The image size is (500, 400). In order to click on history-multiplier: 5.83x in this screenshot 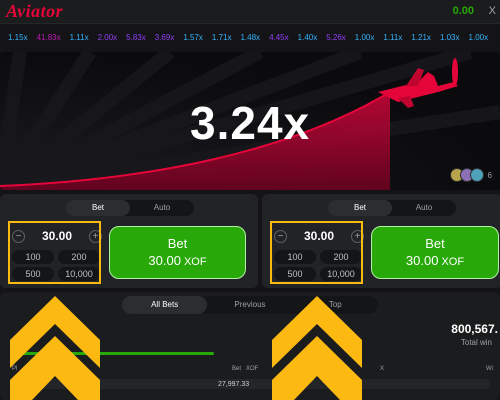, I will do `click(136, 37)`.